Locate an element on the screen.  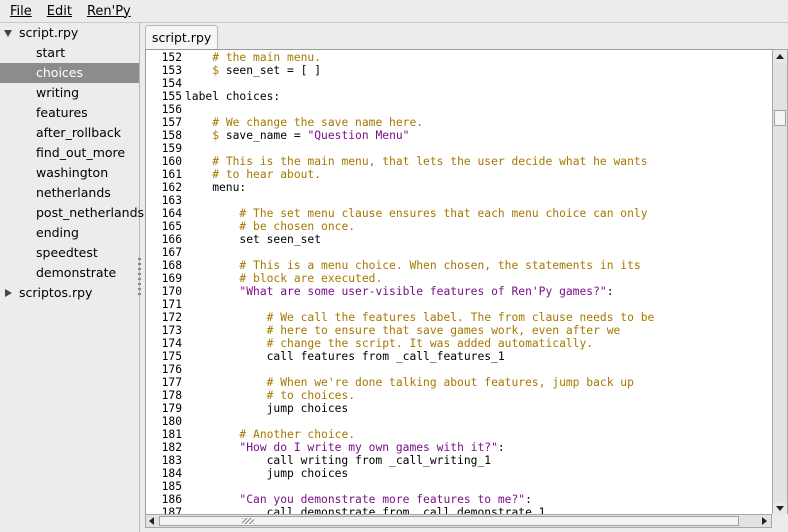
code-token-comment: # block are executed. is located at coordinates (311, 278).